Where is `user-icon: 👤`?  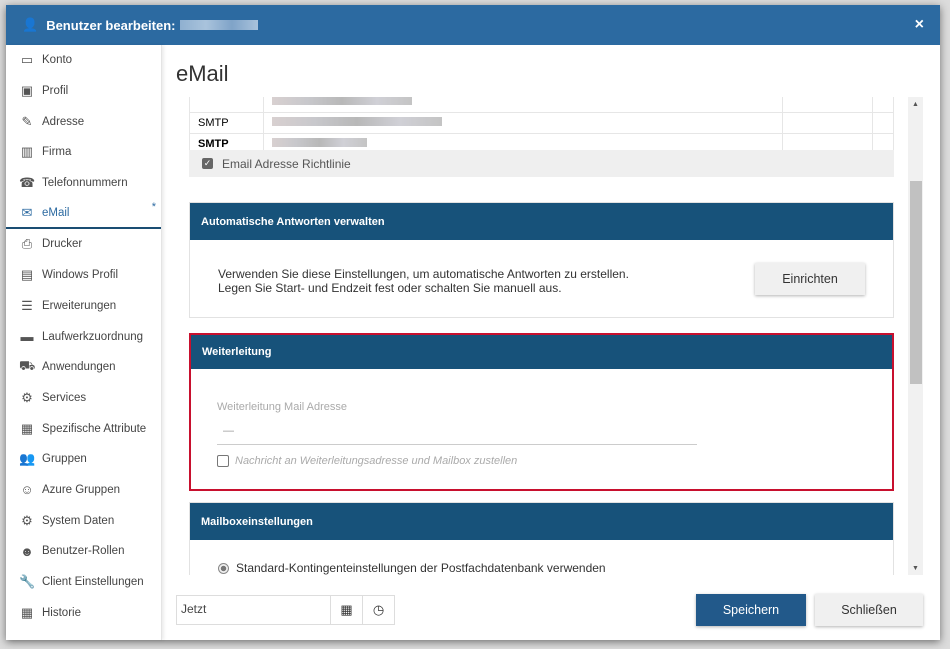
user-icon: 👤 is located at coordinates (30, 24).